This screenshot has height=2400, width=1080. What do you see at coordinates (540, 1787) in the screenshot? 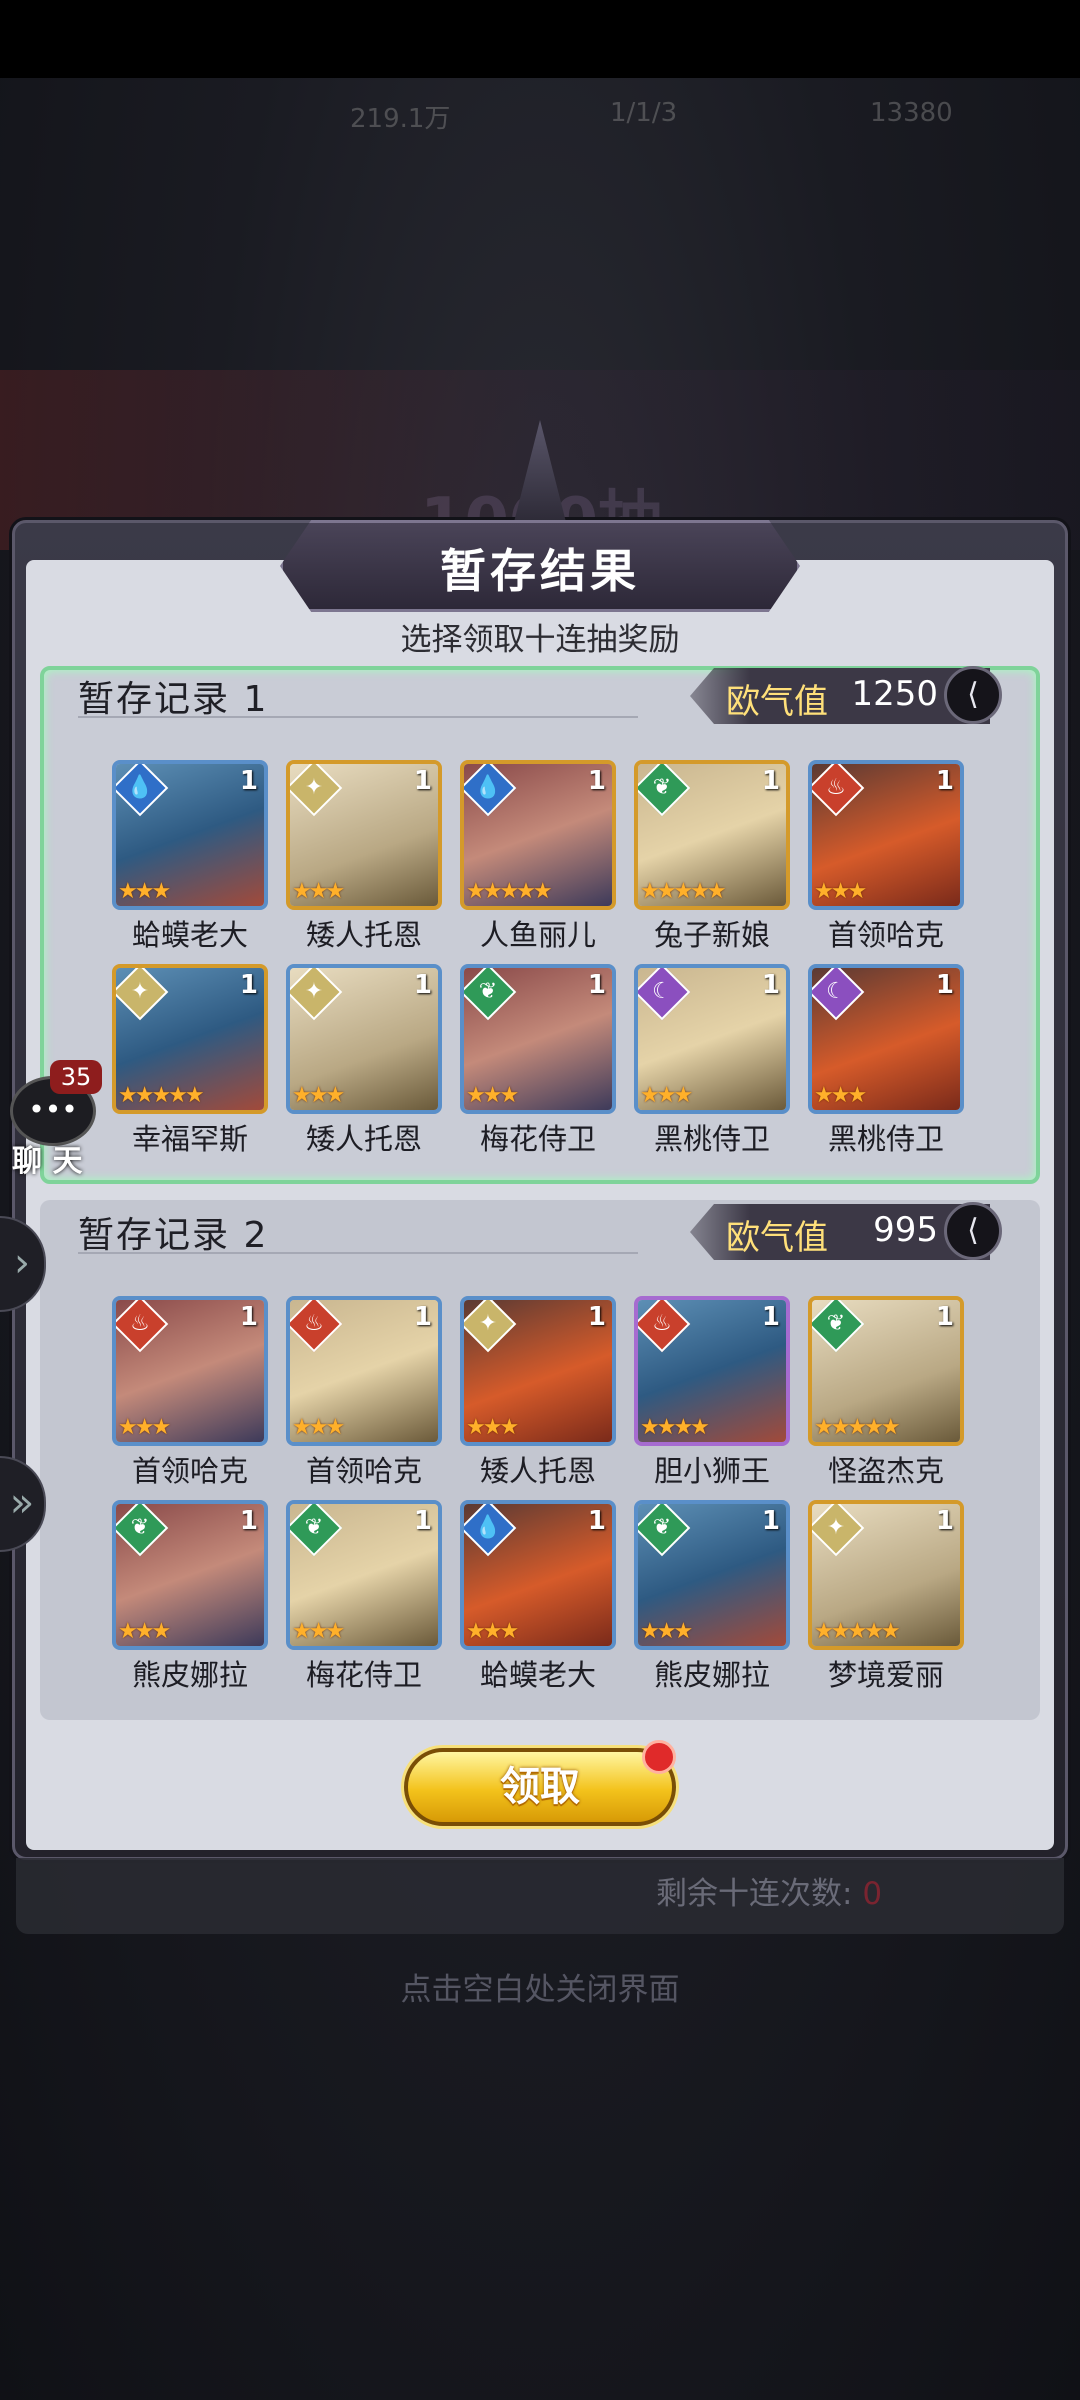
I see `claim-button: 领取` at bounding box center [540, 1787].